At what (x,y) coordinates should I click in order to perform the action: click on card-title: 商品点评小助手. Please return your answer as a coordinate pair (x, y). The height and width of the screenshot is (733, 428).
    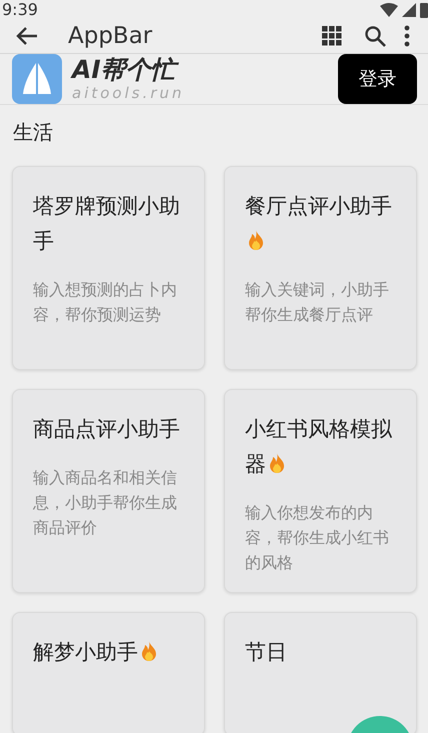
    Looking at the image, I should click on (107, 429).